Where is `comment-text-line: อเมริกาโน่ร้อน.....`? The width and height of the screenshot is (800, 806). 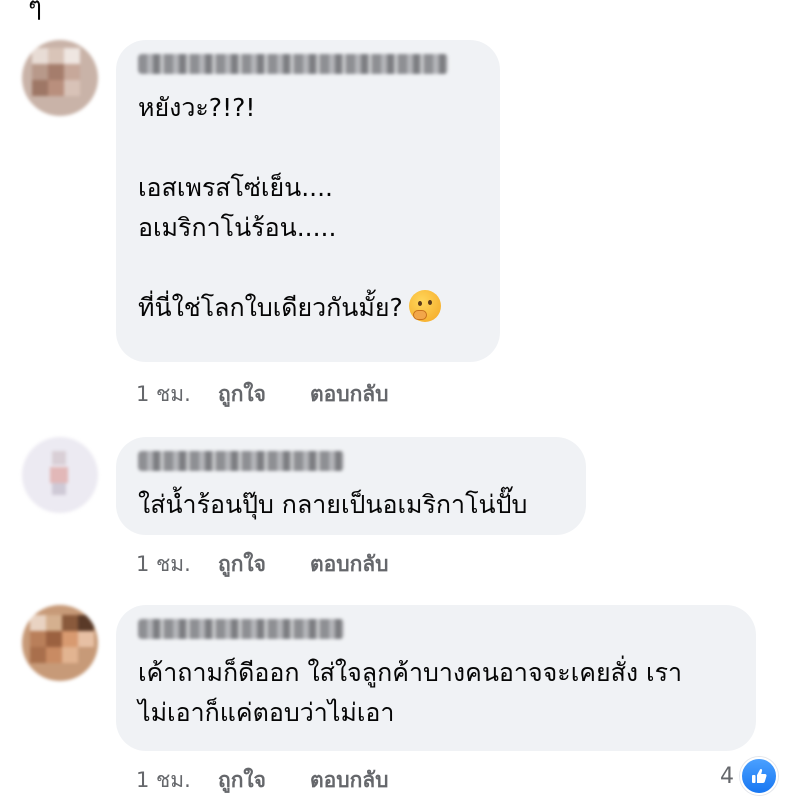 comment-text-line: อเมริกาโน่ร้อน..... is located at coordinates (237, 227).